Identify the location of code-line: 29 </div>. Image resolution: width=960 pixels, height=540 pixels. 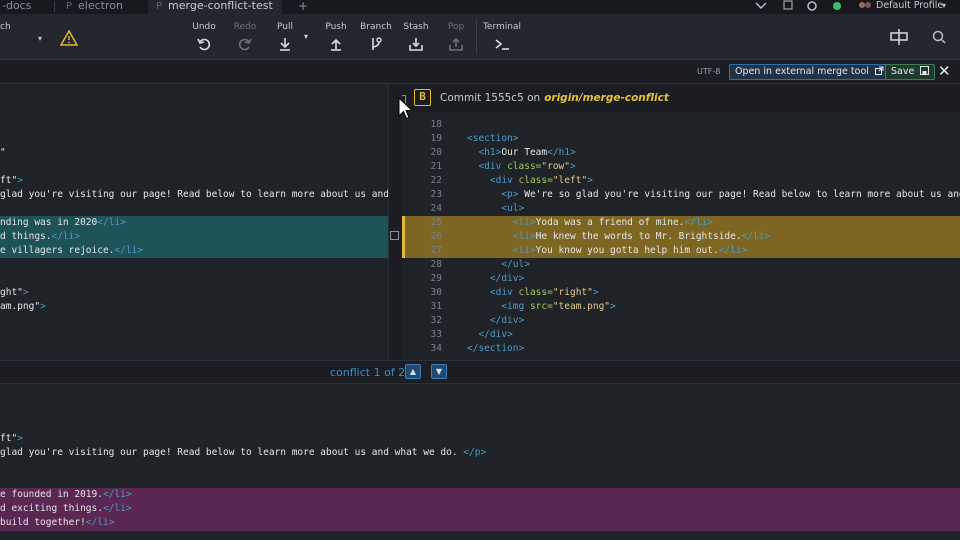
(681, 279).